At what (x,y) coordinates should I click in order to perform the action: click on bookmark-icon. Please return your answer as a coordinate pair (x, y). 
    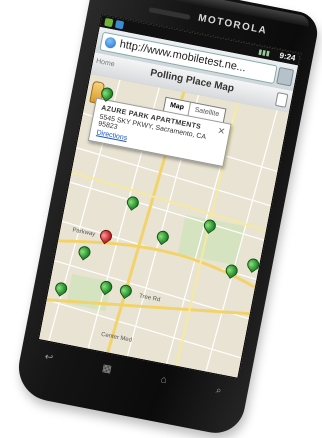
    Looking at the image, I should click on (285, 76).